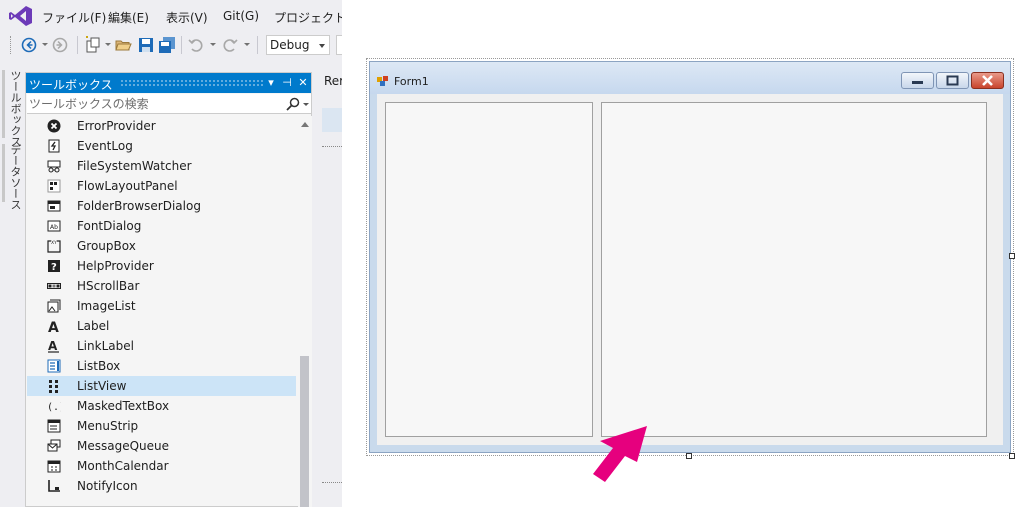 The width and height of the screenshot is (1024, 507). Describe the element at coordinates (54, 186) in the screenshot. I see `flowlayoutpanel-icon` at that location.